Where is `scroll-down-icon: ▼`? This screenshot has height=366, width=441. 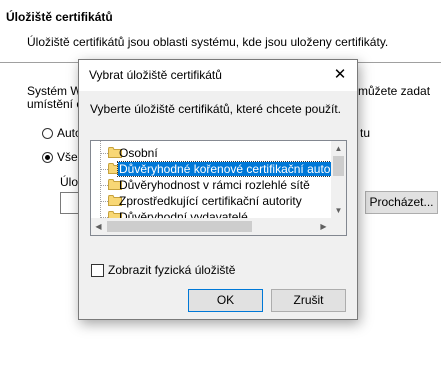
scroll-down-icon: ▼ is located at coordinates (338, 210).